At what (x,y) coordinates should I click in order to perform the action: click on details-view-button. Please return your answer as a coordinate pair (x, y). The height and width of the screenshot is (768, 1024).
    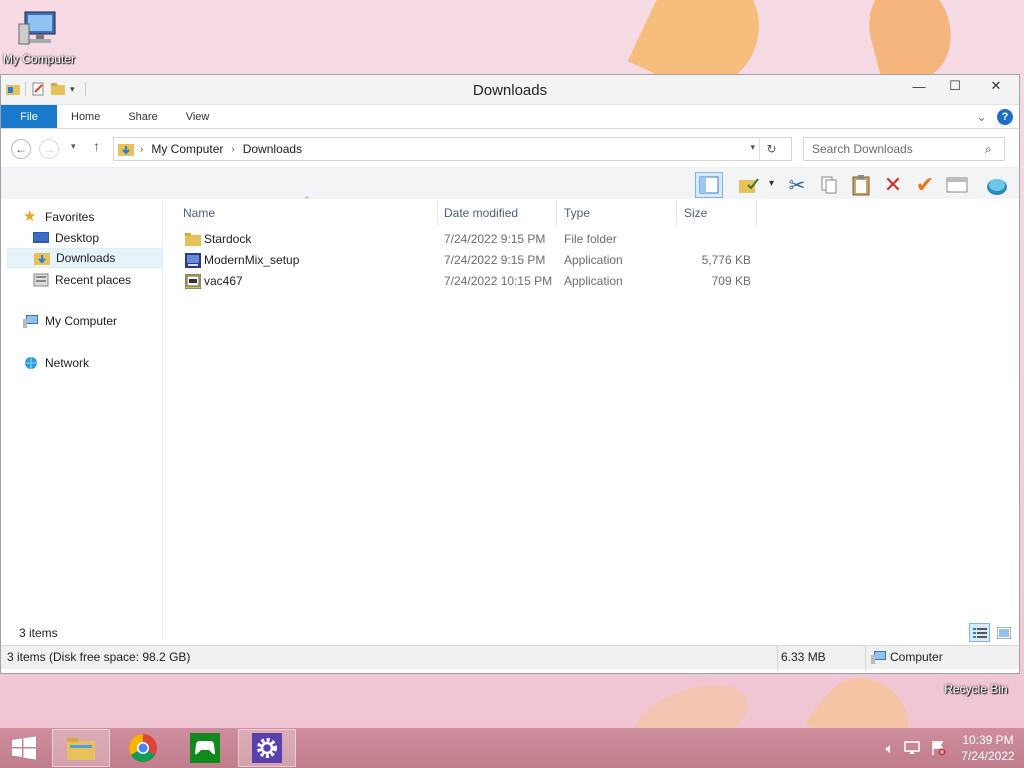
    Looking at the image, I should click on (979, 632).